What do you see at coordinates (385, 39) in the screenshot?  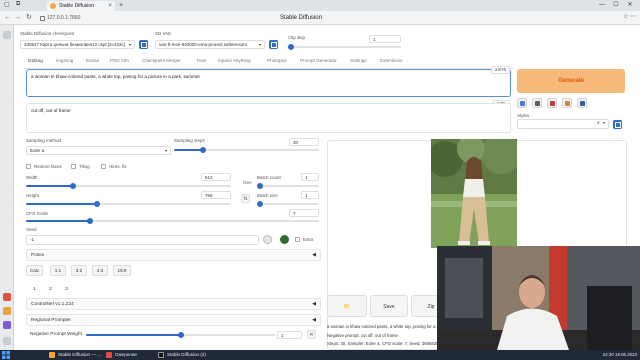 I see `clip-skip-input: 1` at bounding box center [385, 39].